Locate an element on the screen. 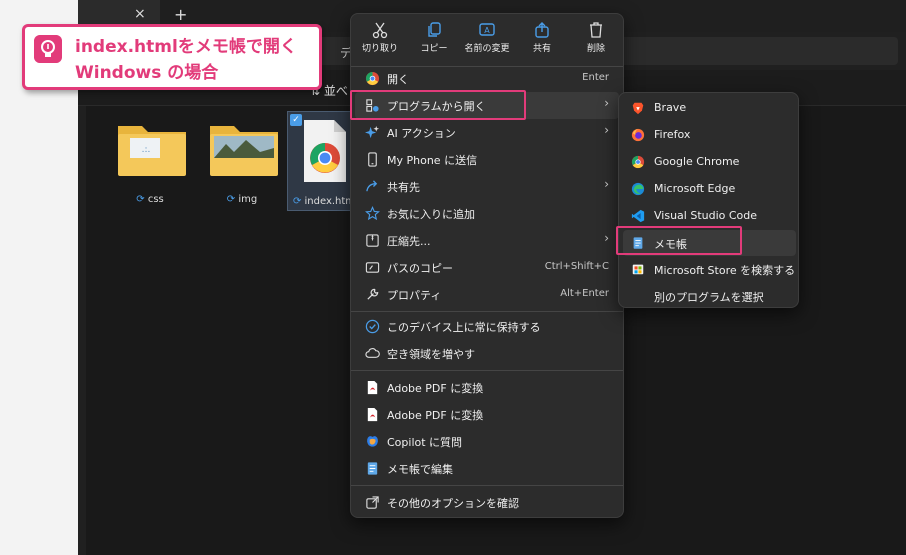  submenu-item-store-search: Microsoft Store を検索する is located at coordinates (709, 269).